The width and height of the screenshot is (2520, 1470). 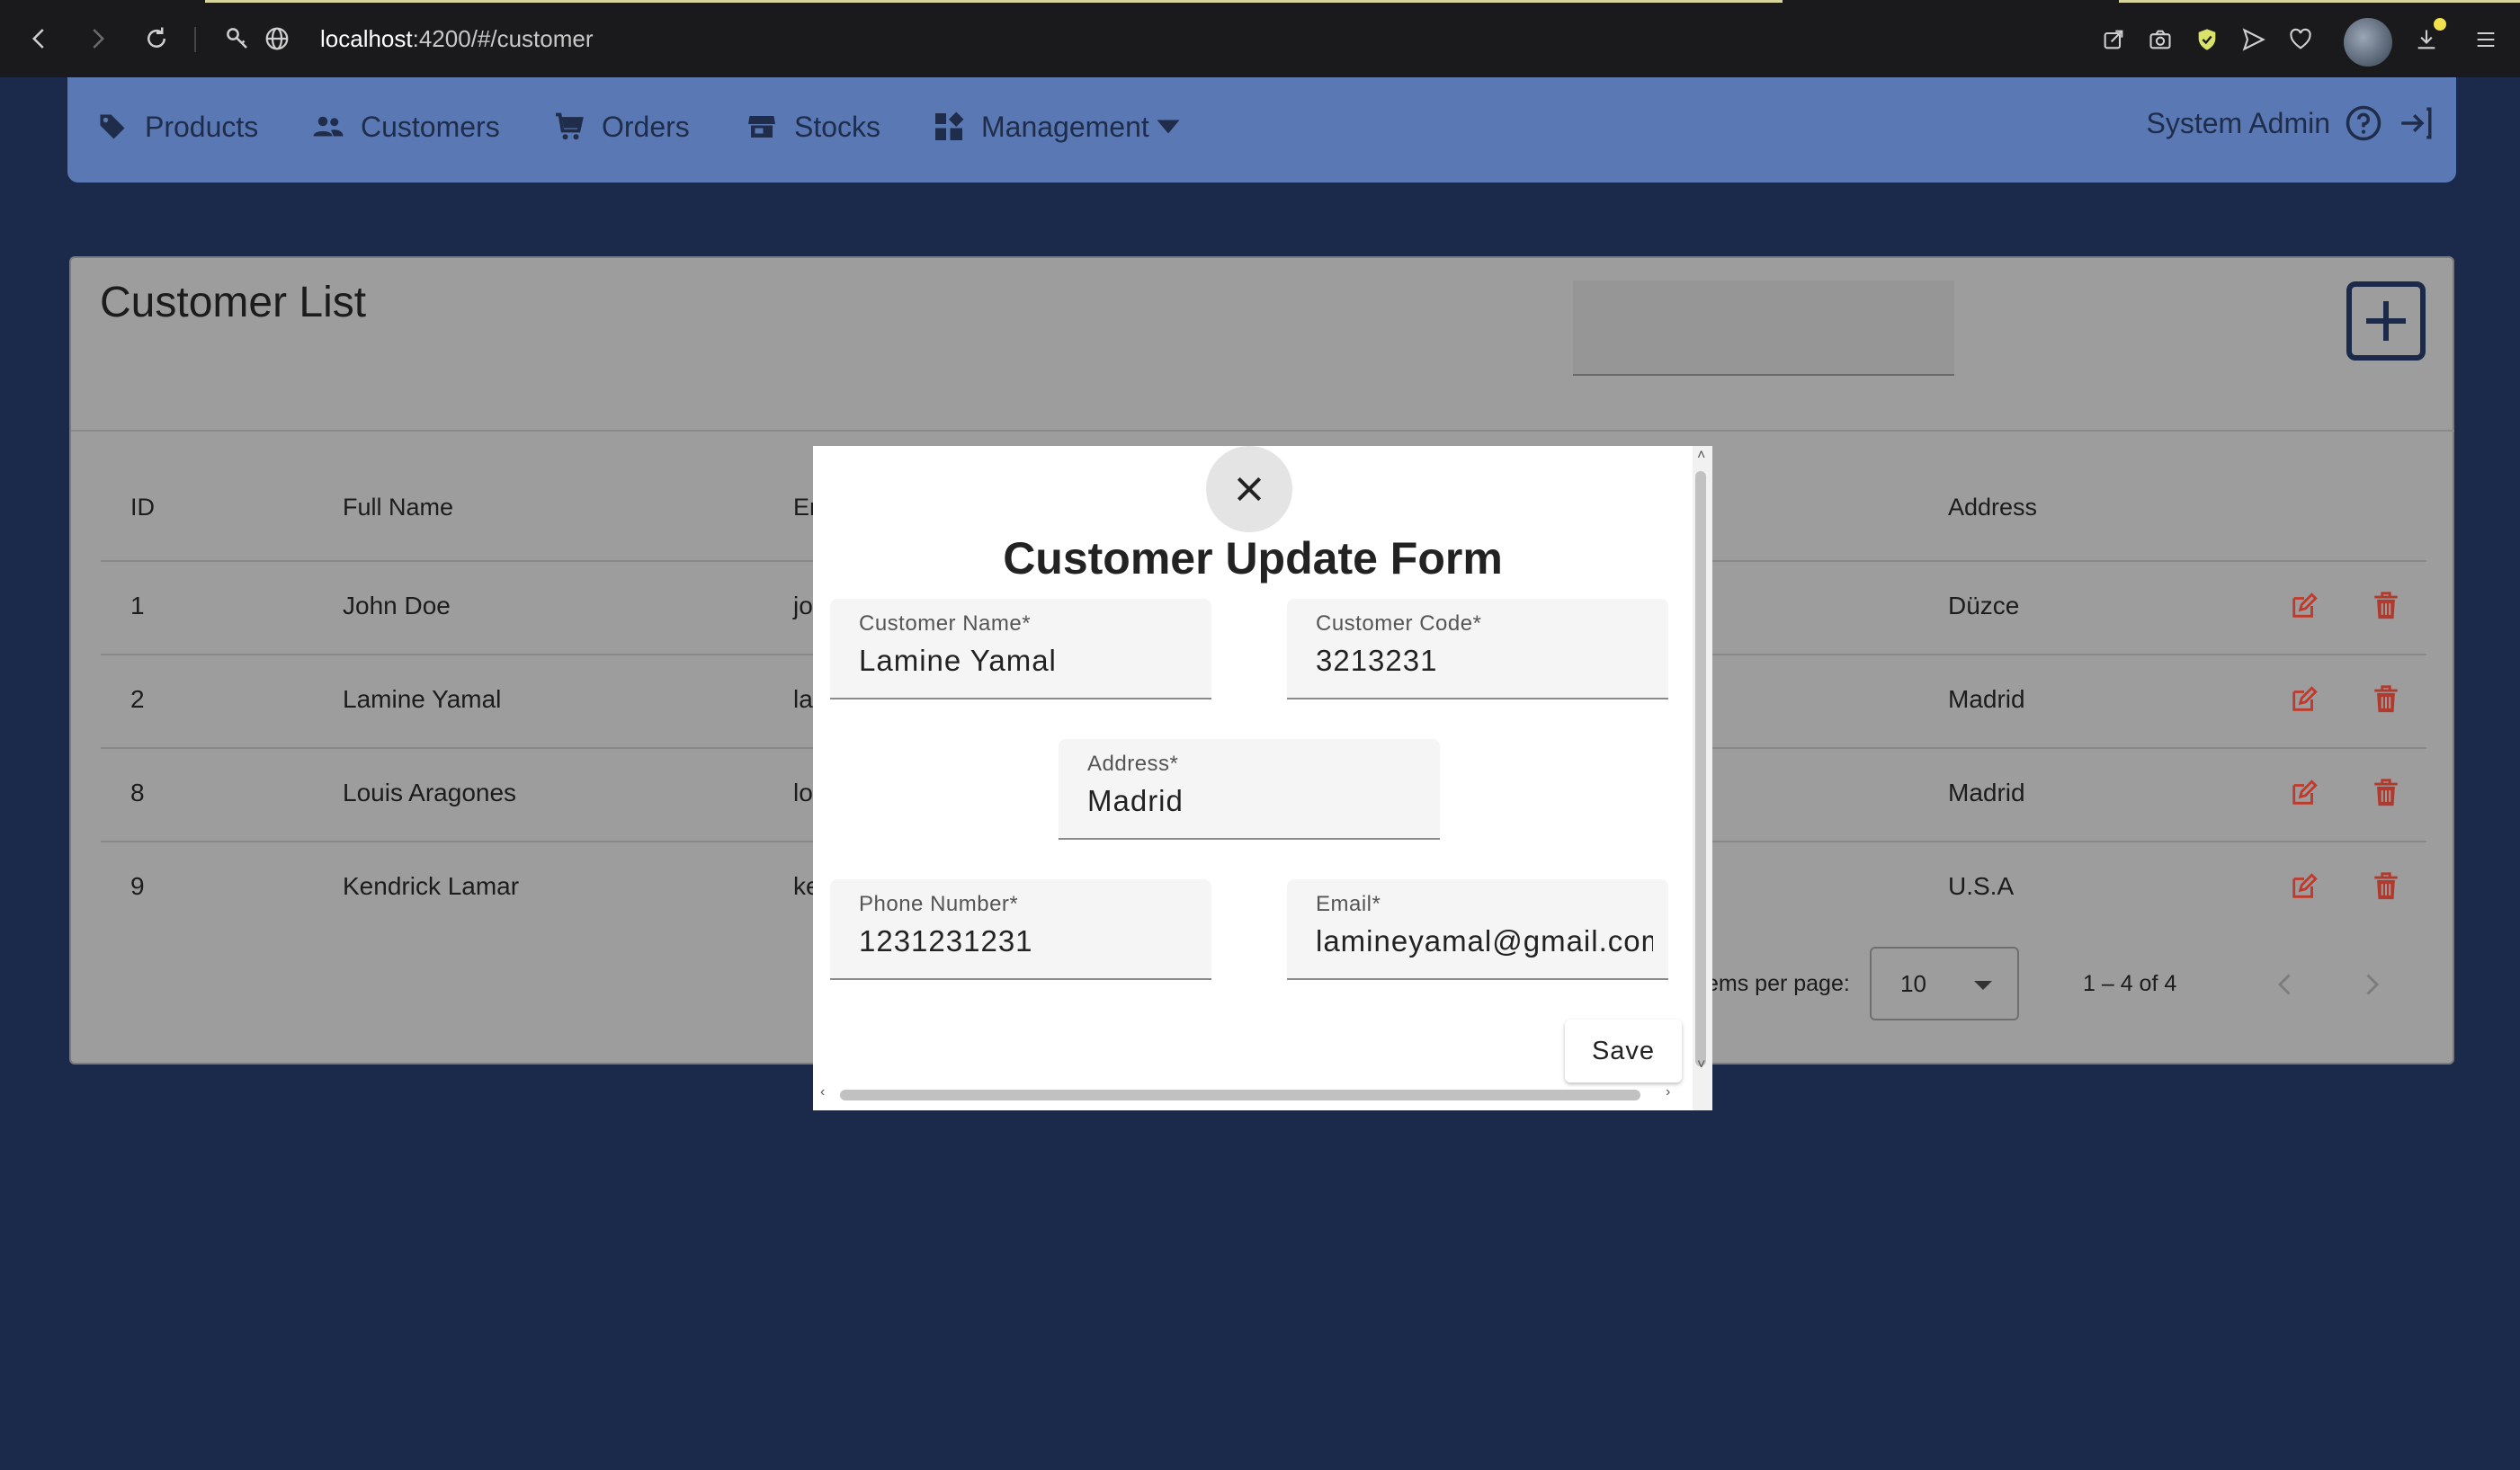 I want to click on close-button, so click(x=1249, y=489).